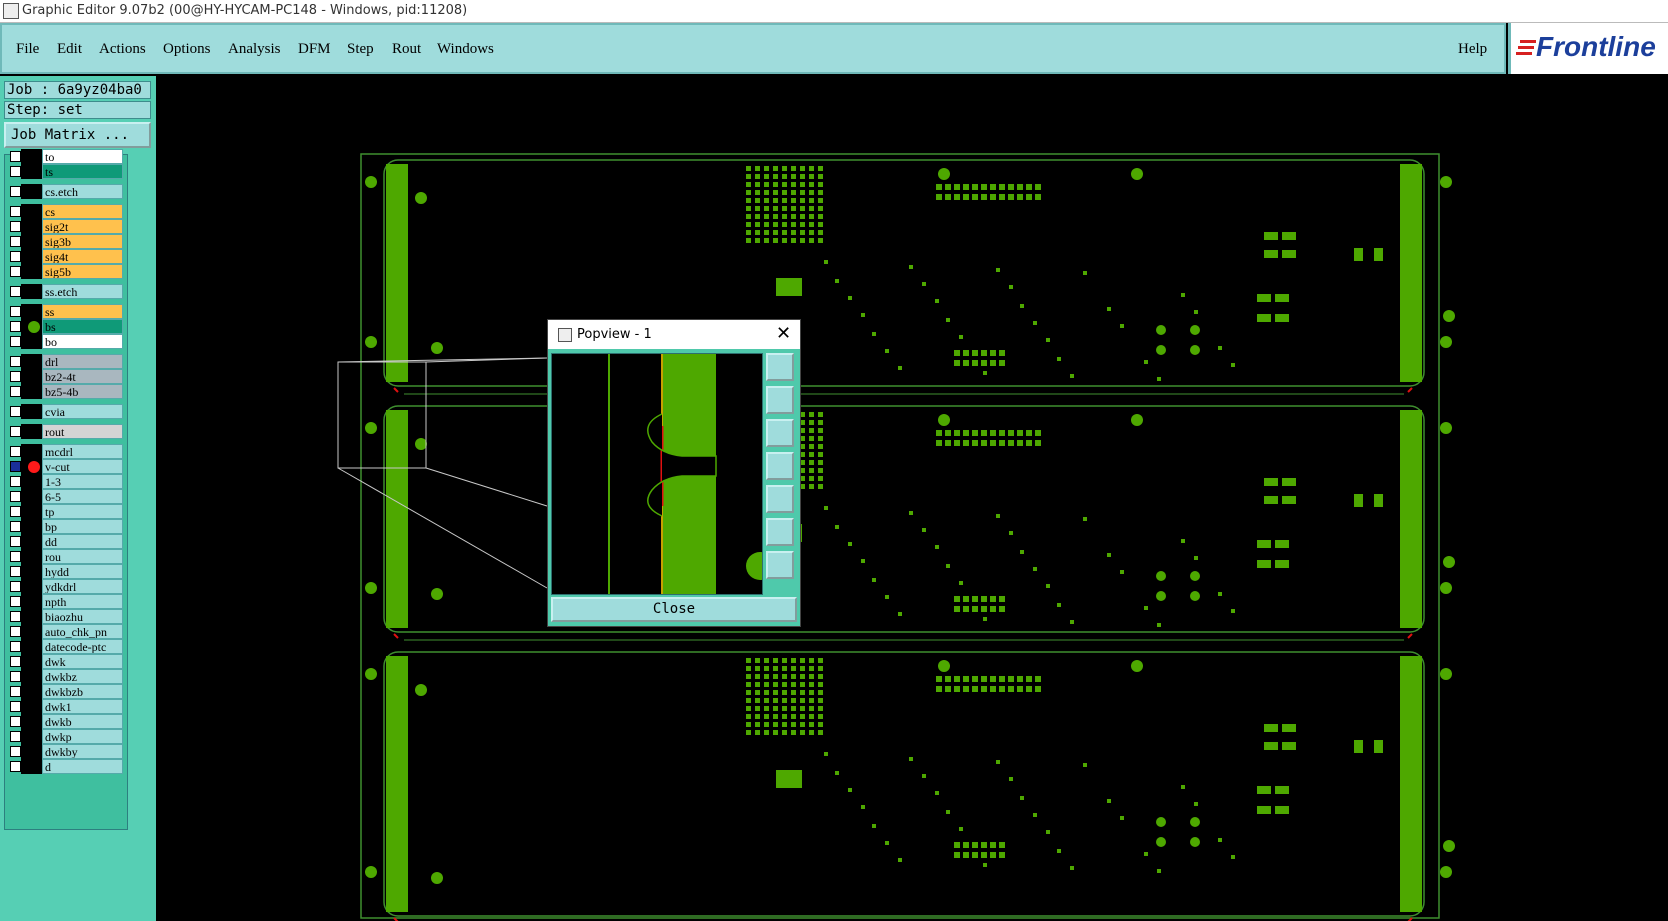 The width and height of the screenshot is (1668, 921). I want to click on popview-canvas, so click(657, 474).